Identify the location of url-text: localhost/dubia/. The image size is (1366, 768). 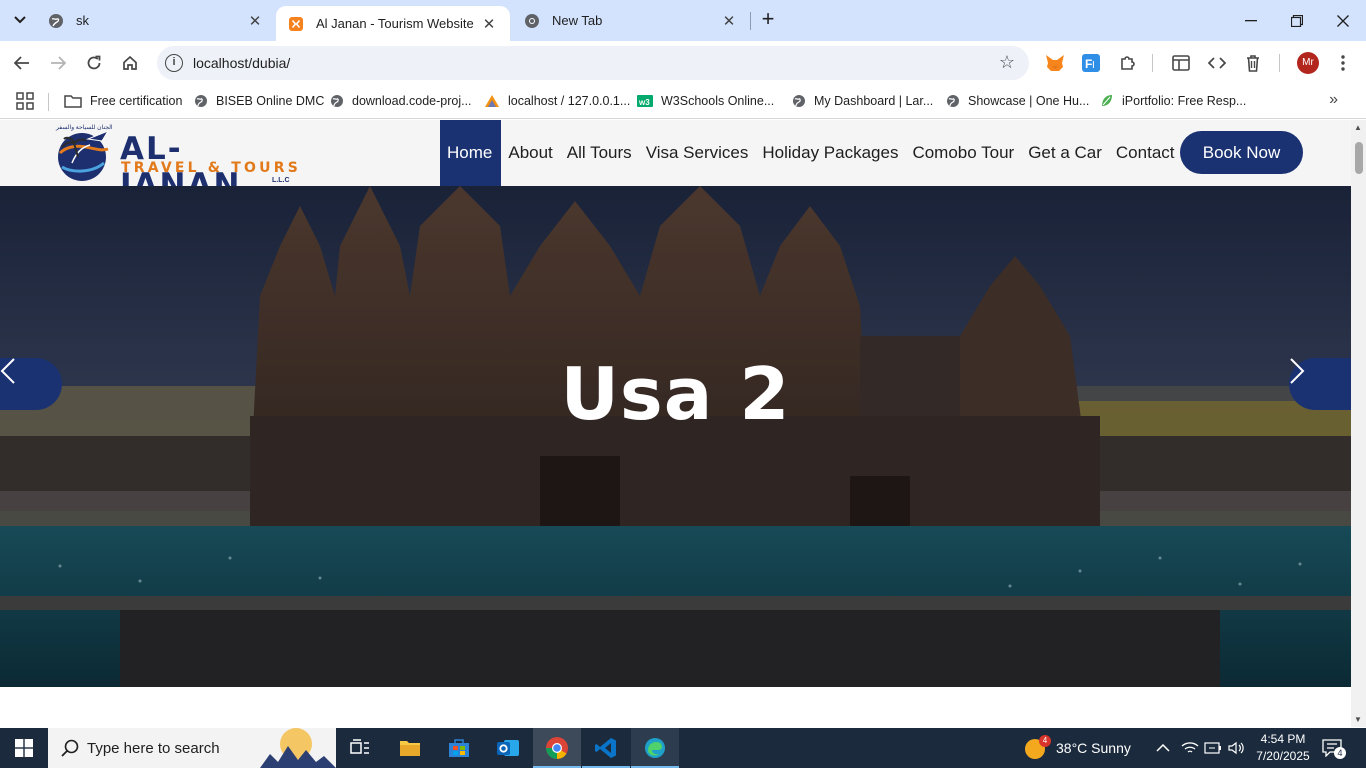
(241, 63).